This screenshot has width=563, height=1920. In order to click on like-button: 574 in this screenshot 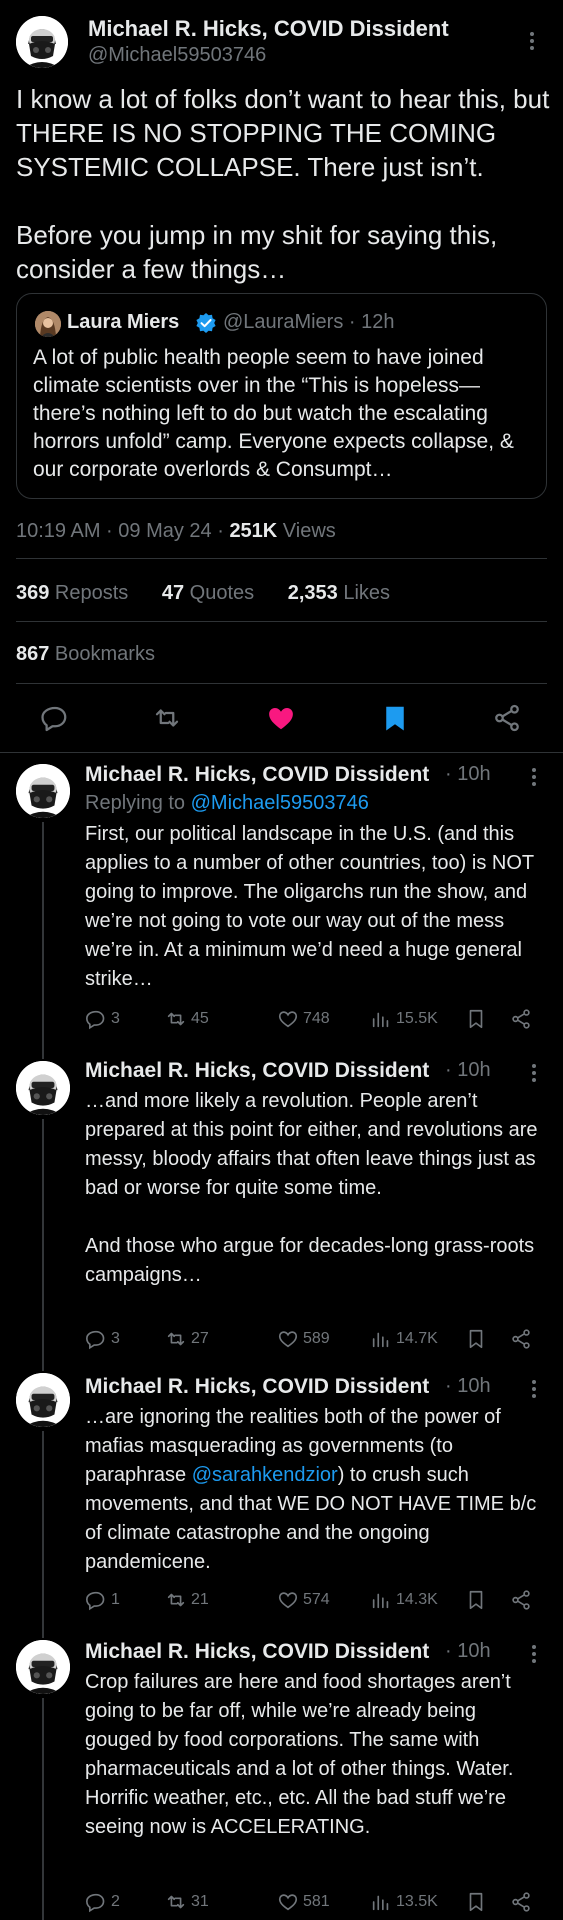, I will do `click(303, 1600)`.